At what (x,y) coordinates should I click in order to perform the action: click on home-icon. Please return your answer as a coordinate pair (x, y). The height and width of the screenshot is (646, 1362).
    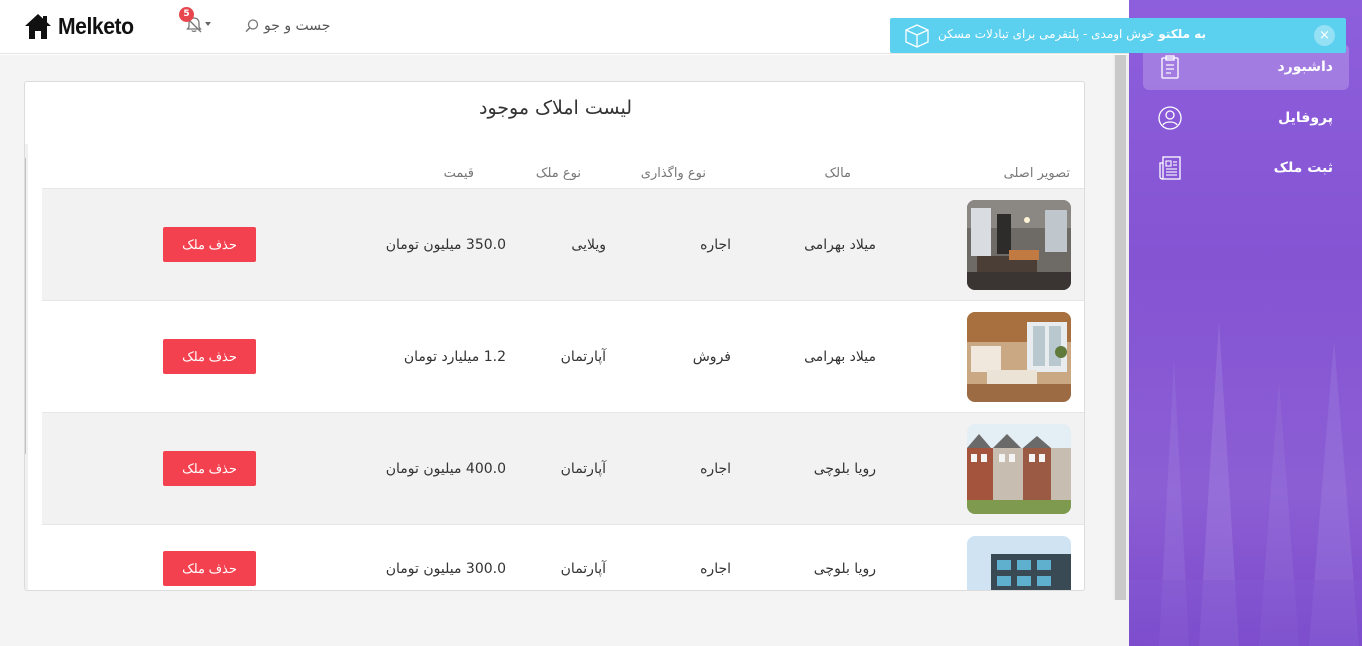
    Looking at the image, I should click on (38, 26).